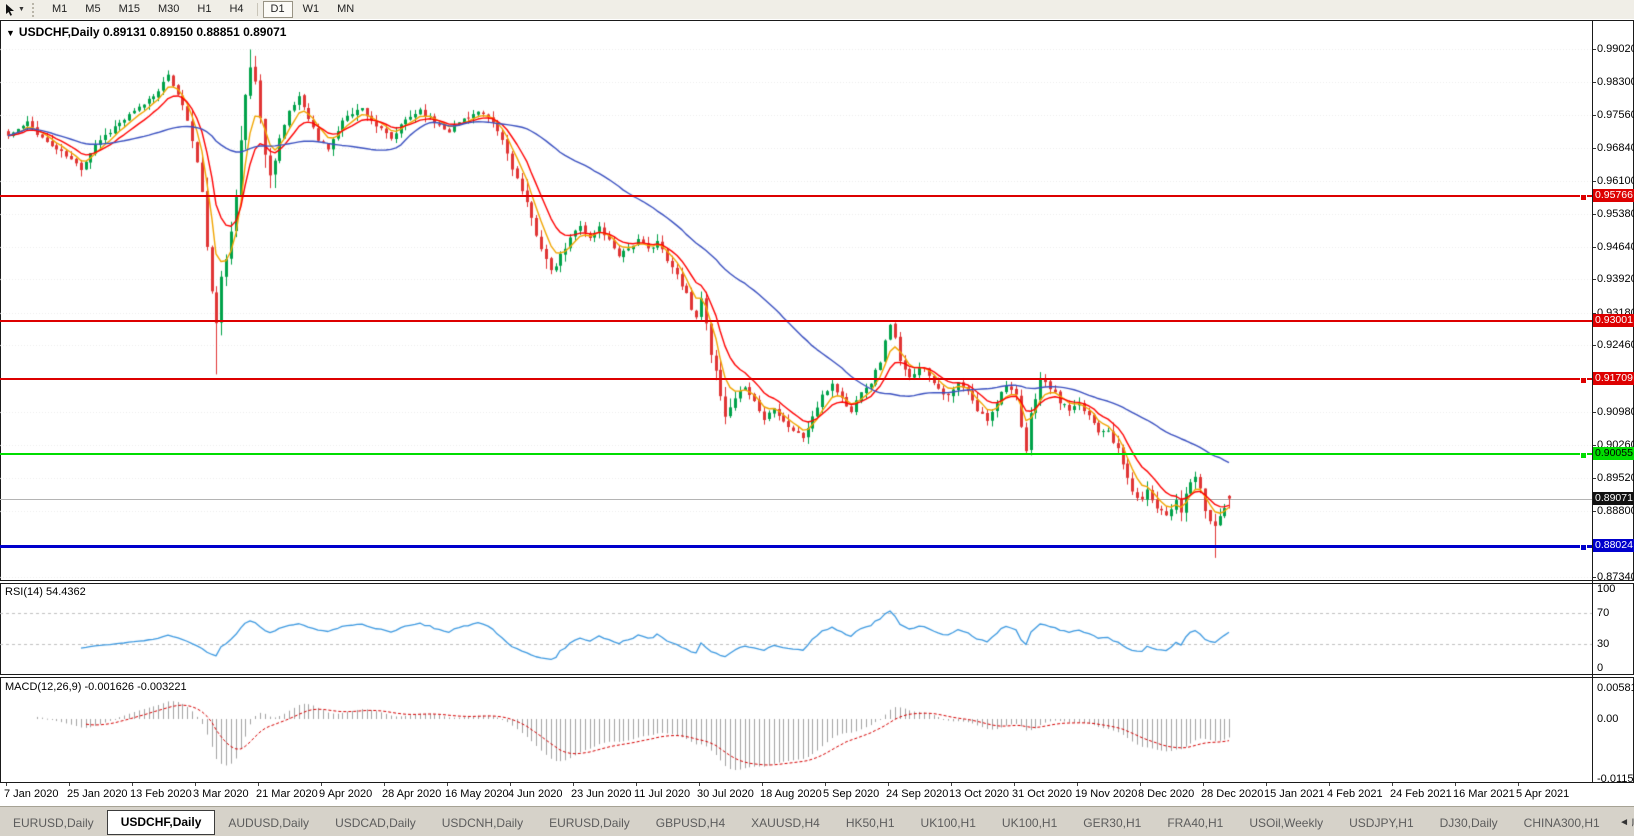  I want to click on price-axis-label: 0.87340, so click(1615, 577).